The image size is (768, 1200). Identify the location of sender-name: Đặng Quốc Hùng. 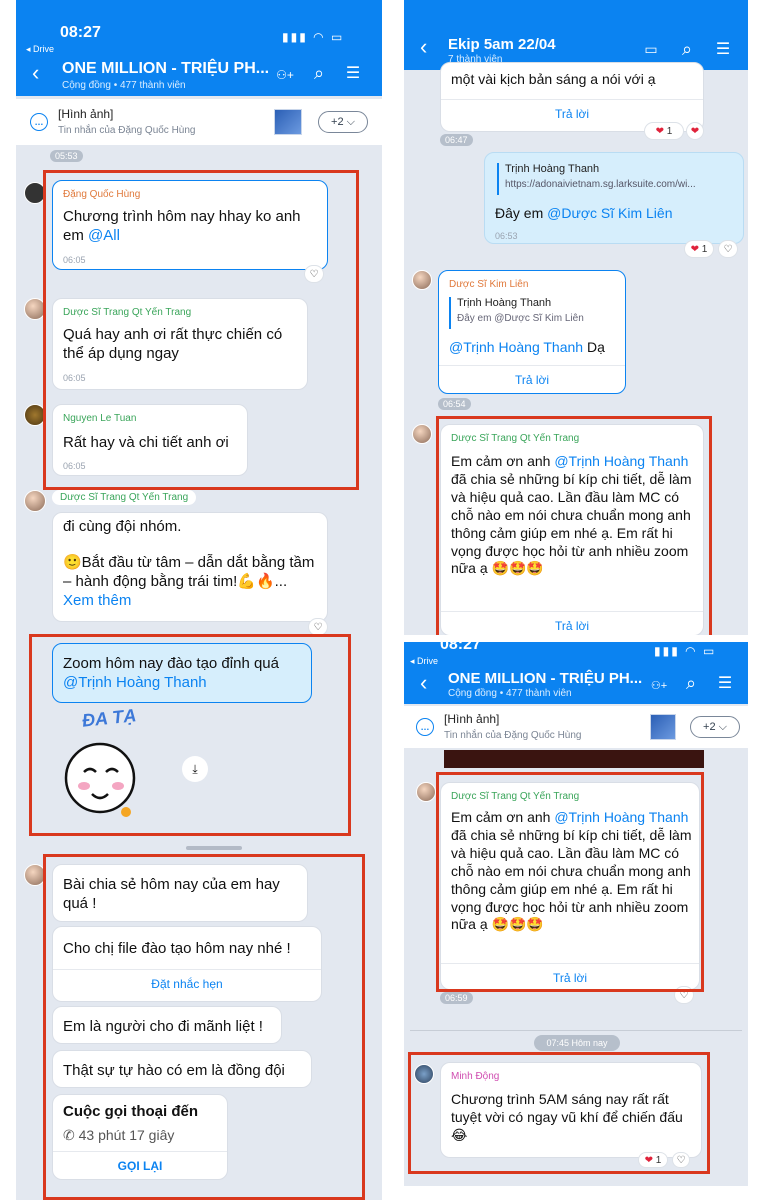
(101, 194).